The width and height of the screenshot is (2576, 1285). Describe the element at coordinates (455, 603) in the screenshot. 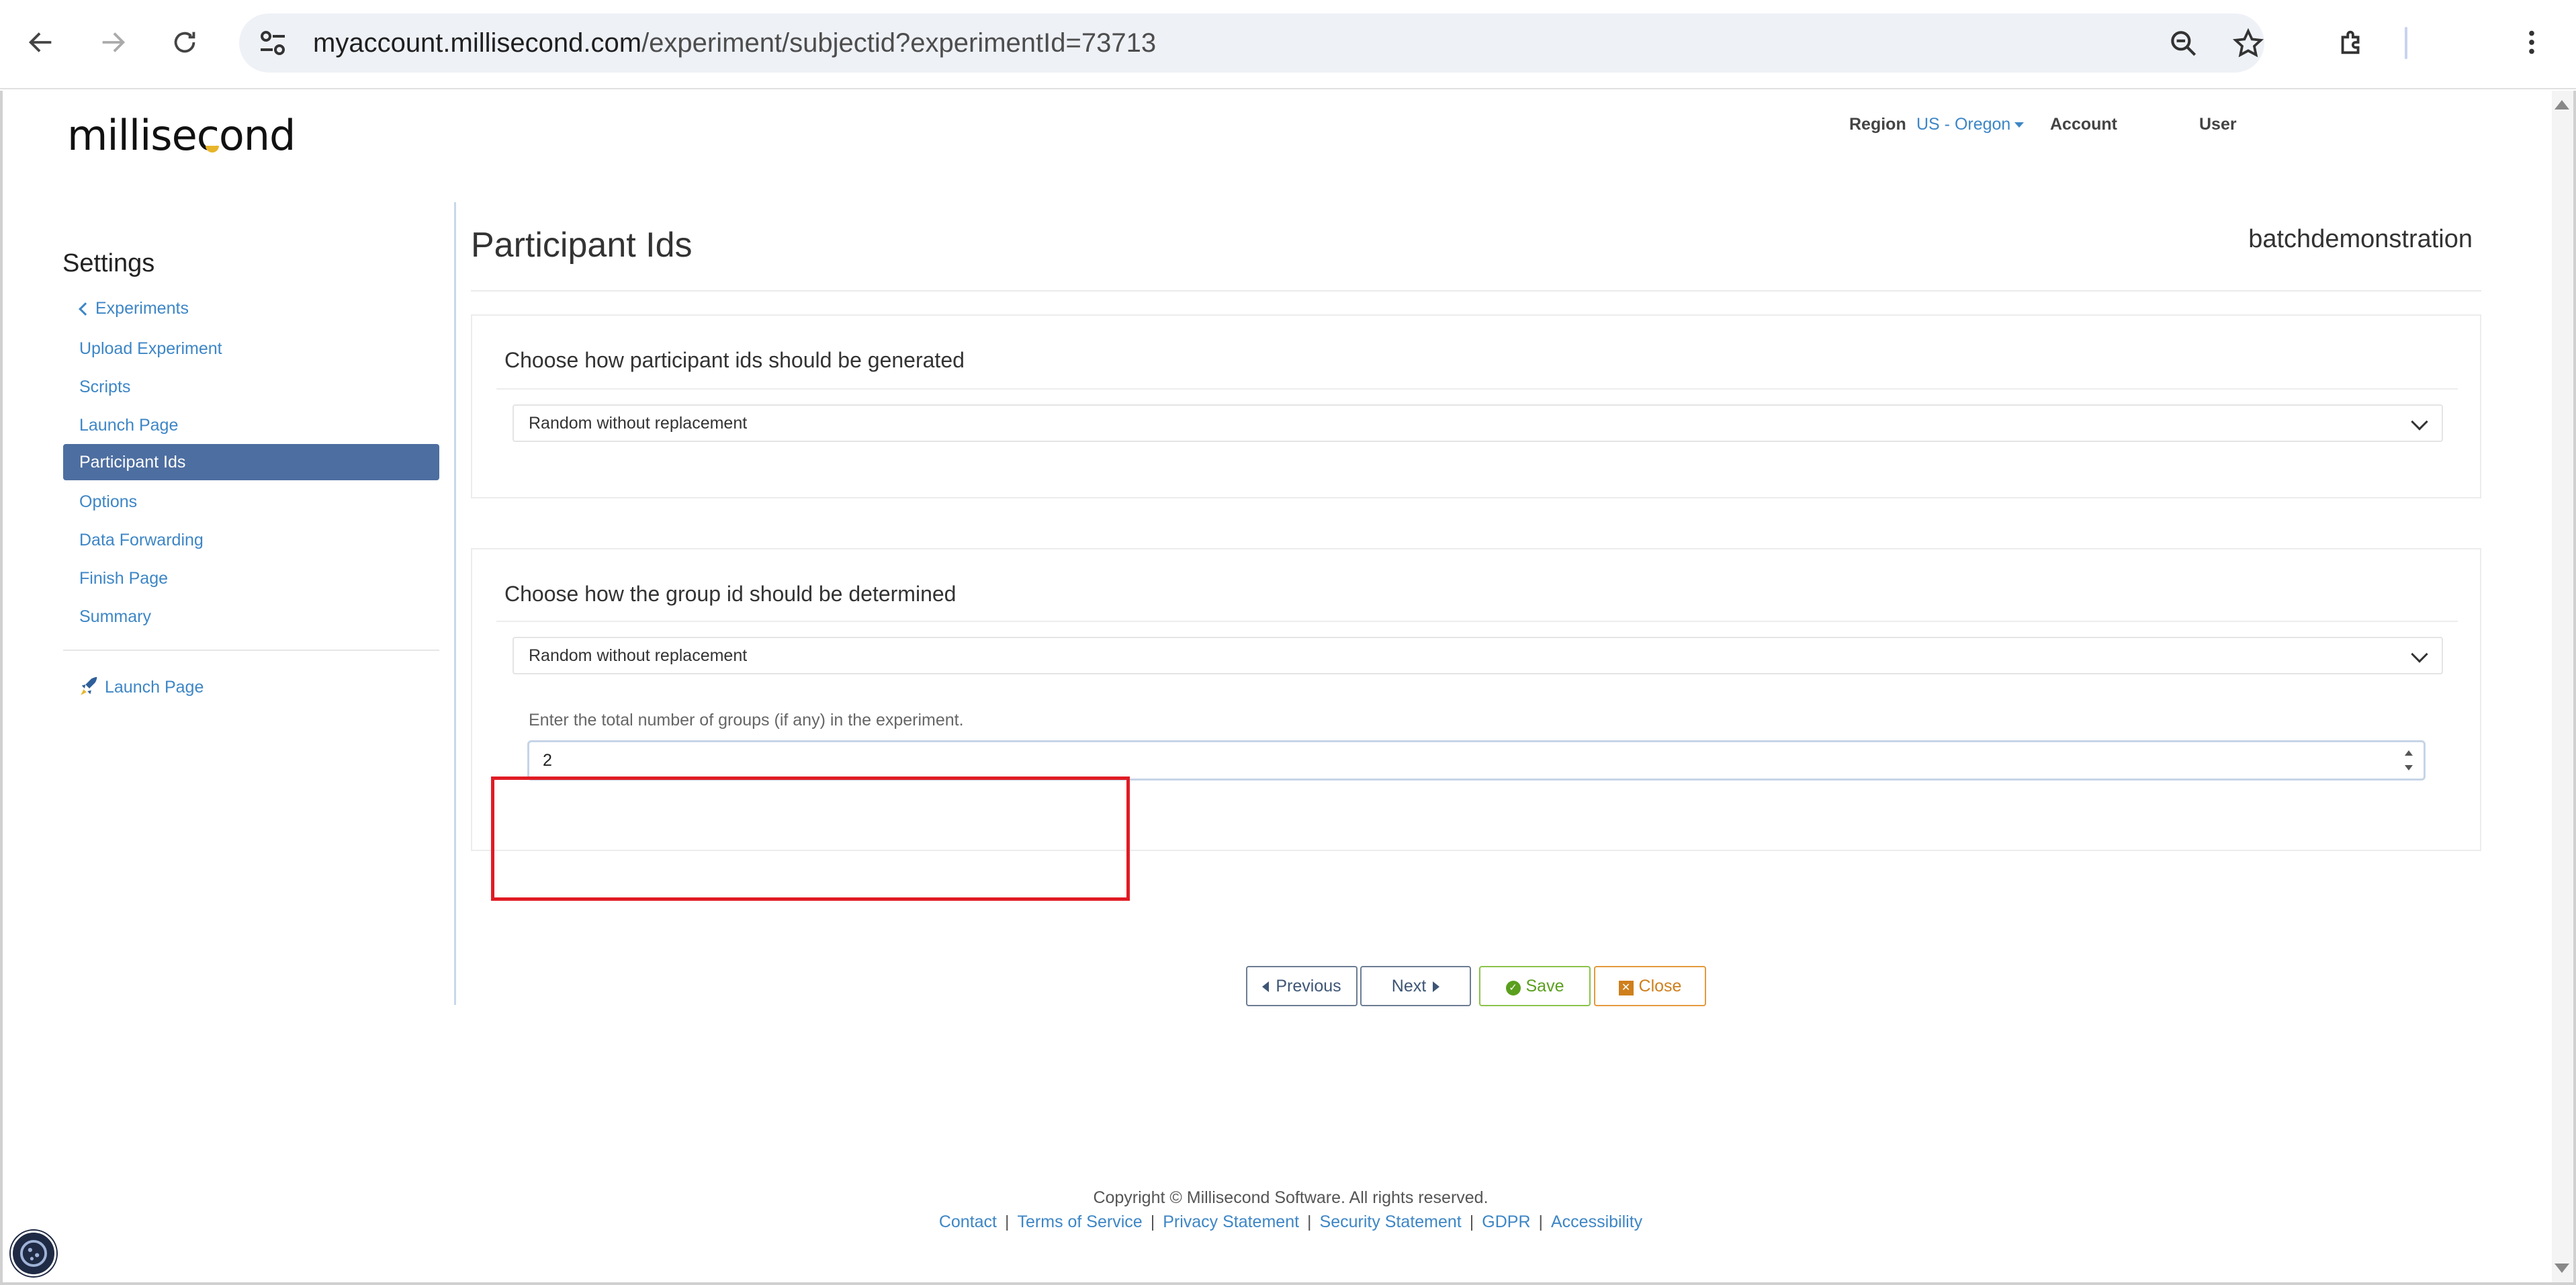

I see `sidebar-border` at that location.